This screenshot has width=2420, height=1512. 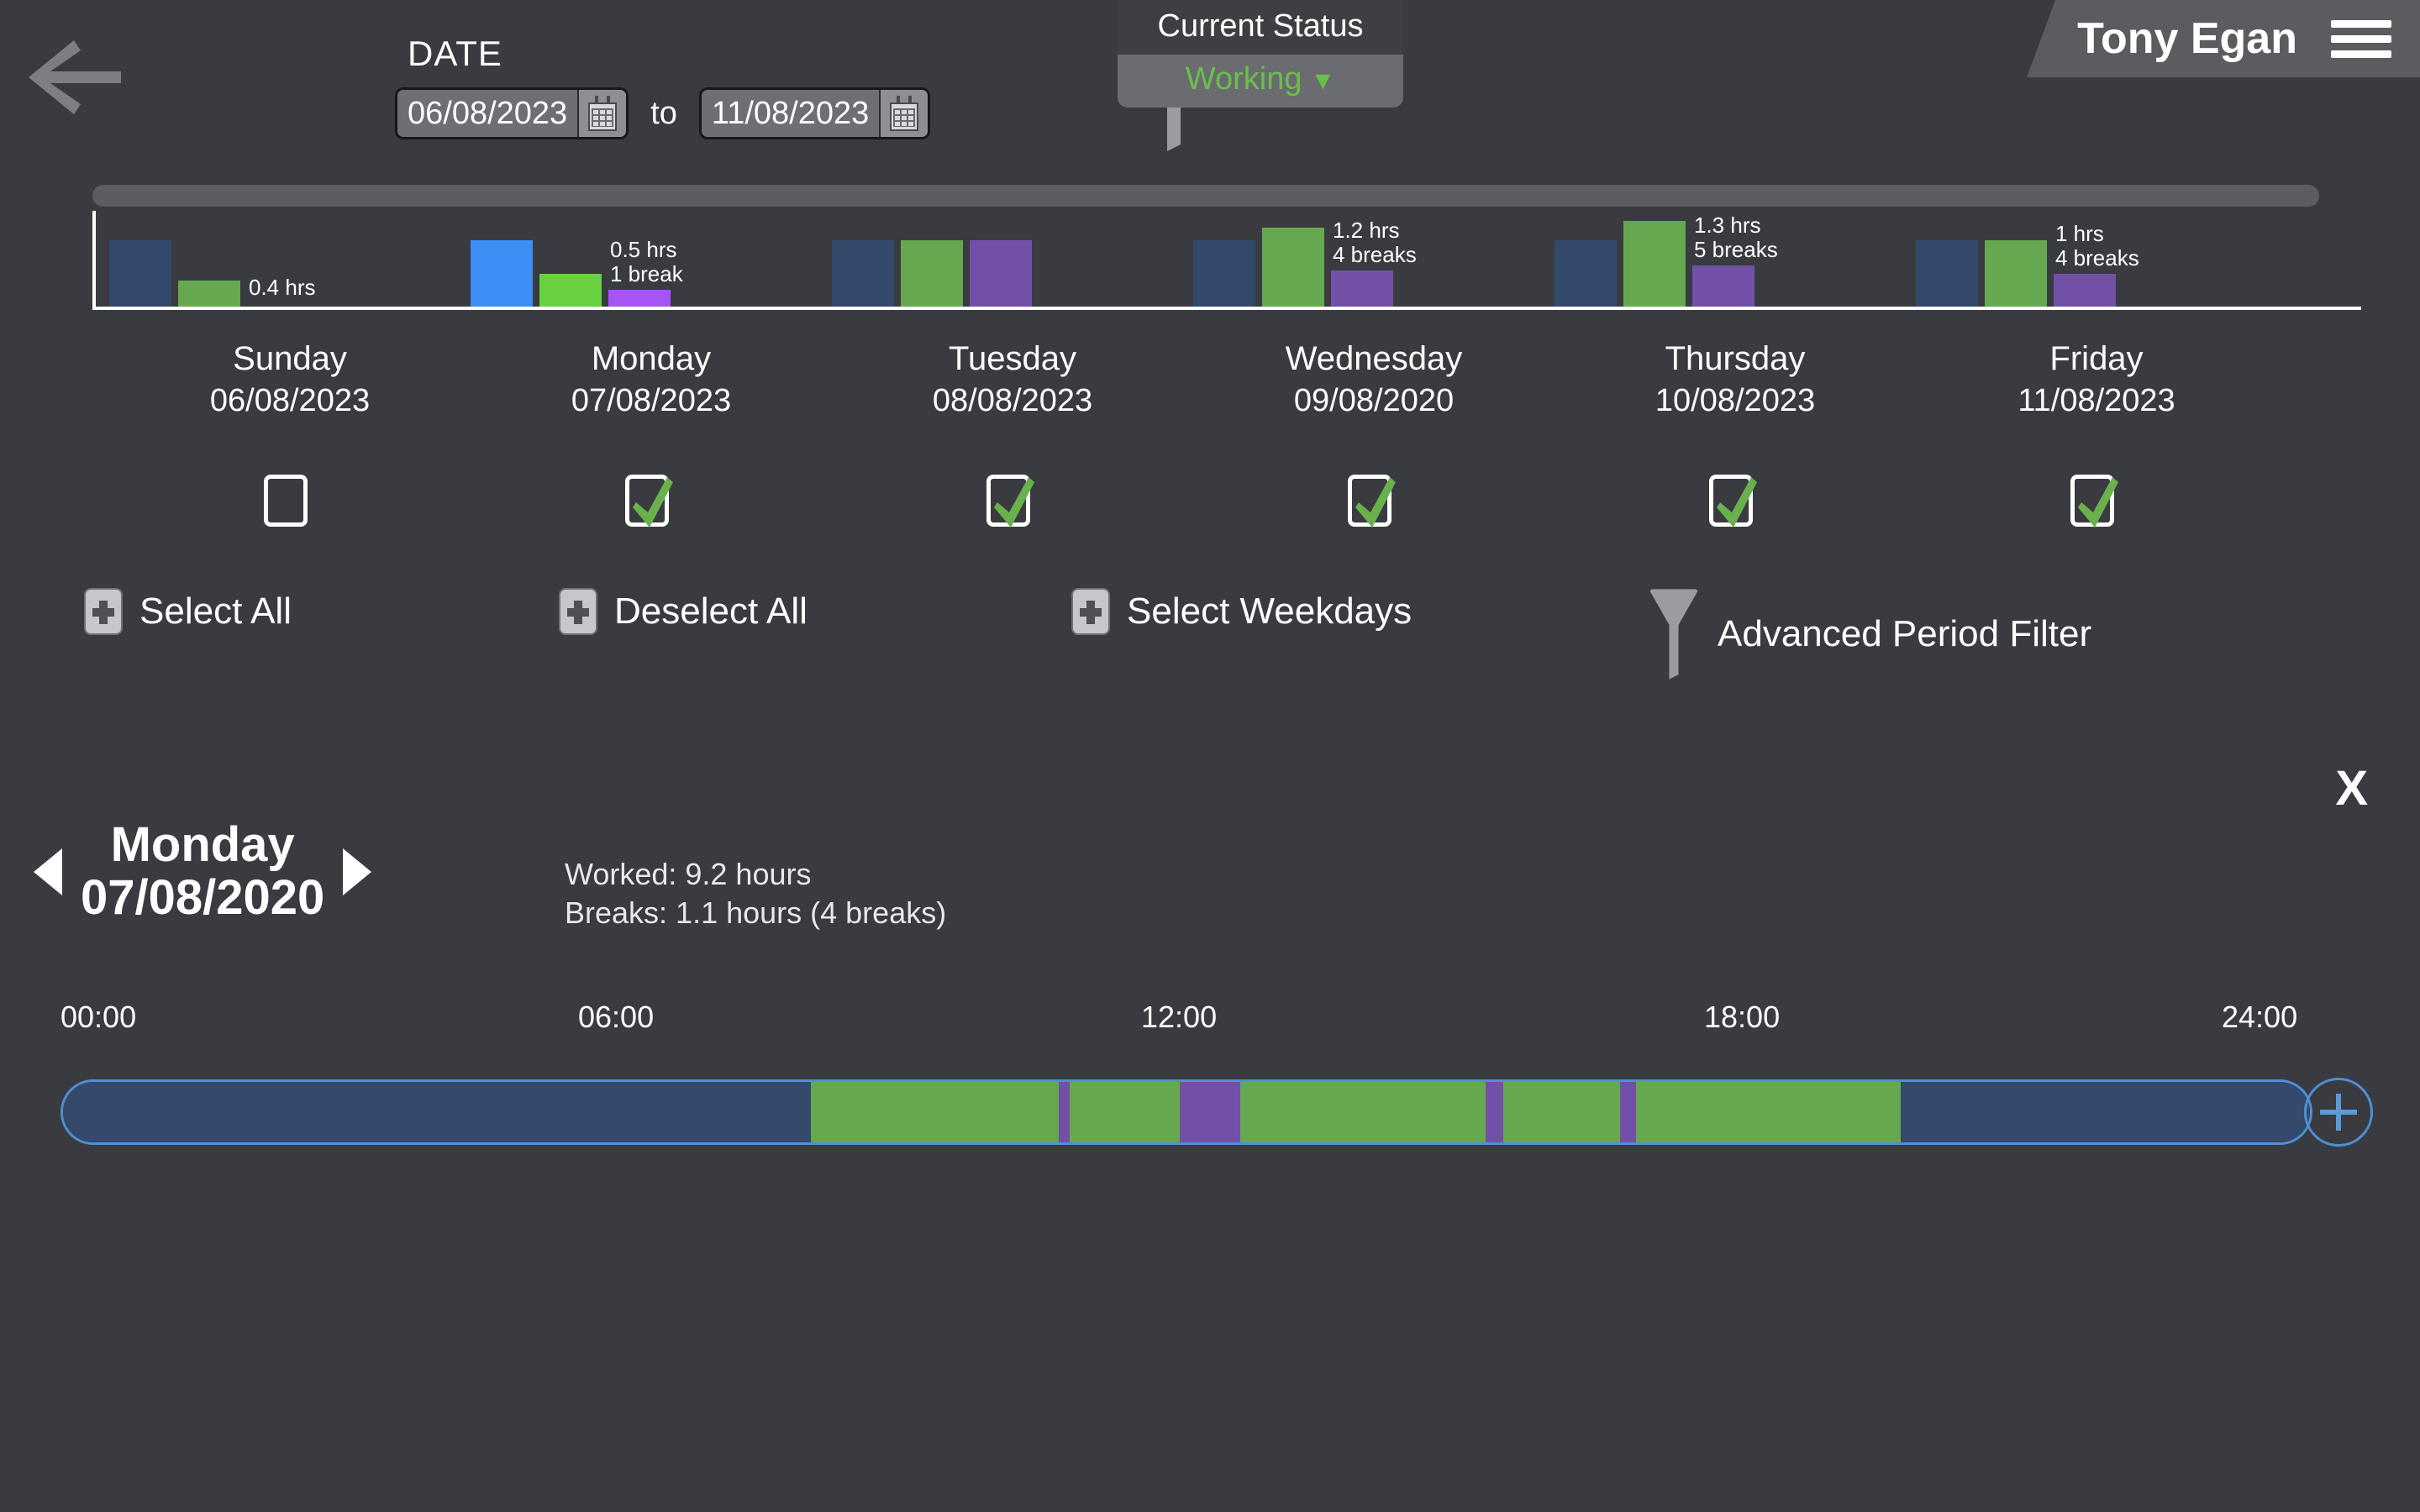 I want to click on day-checkbox-friday, so click(x=2094, y=501).